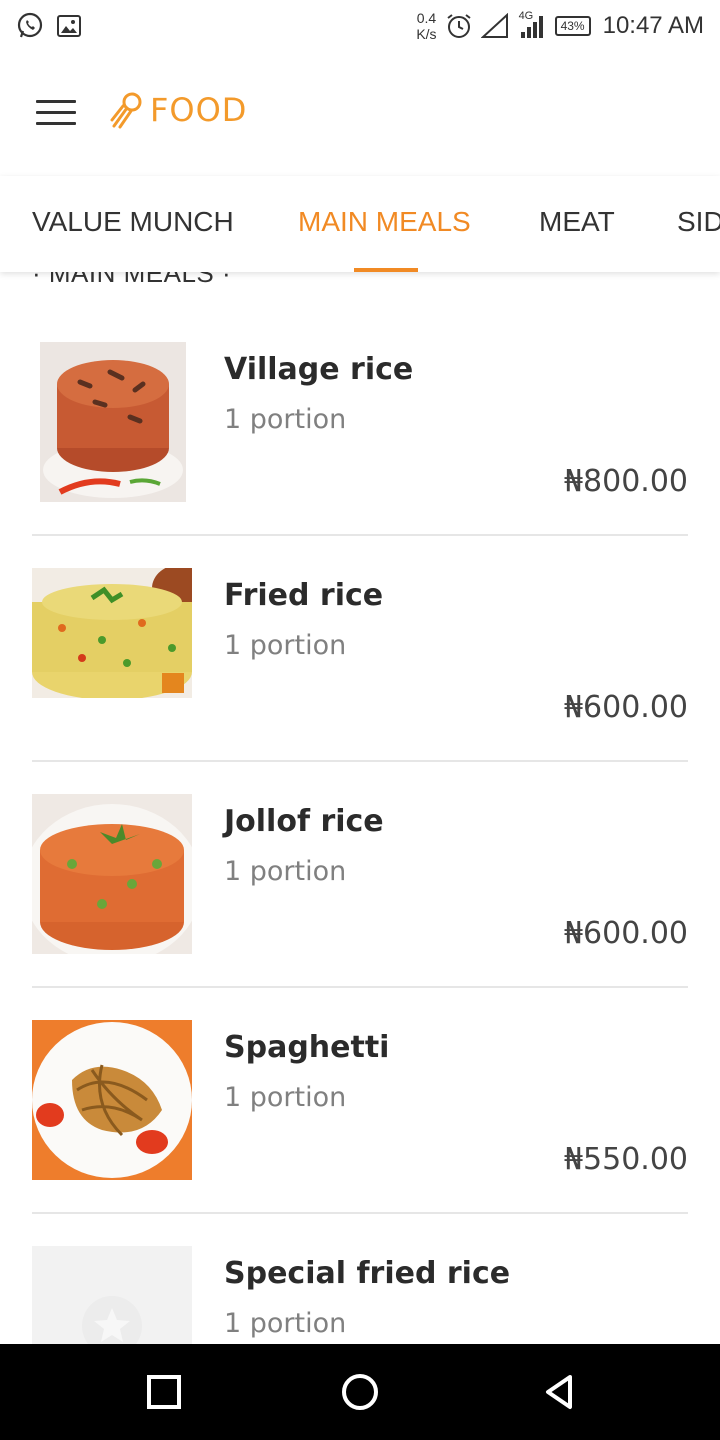 This screenshot has width=720, height=1440. Describe the element at coordinates (112, 633) in the screenshot. I see `fried-rice-image` at that location.